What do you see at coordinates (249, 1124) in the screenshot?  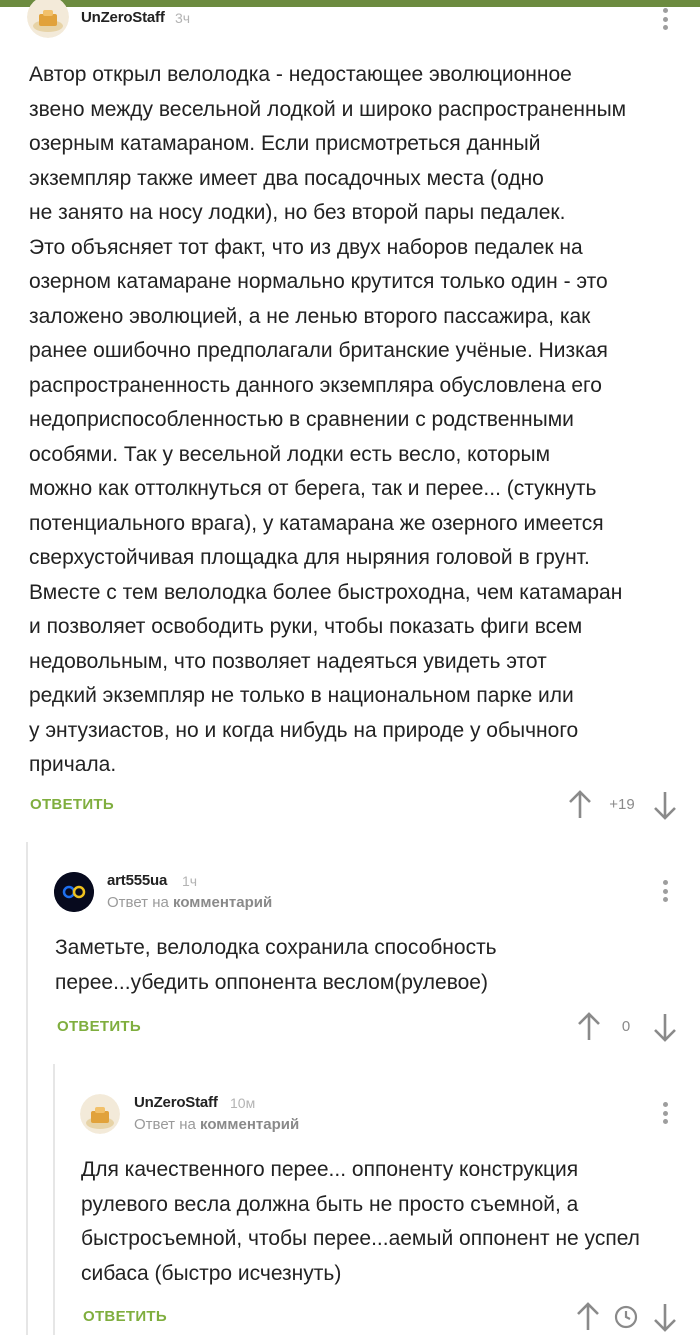 I see `reply-target-link: комментарий` at bounding box center [249, 1124].